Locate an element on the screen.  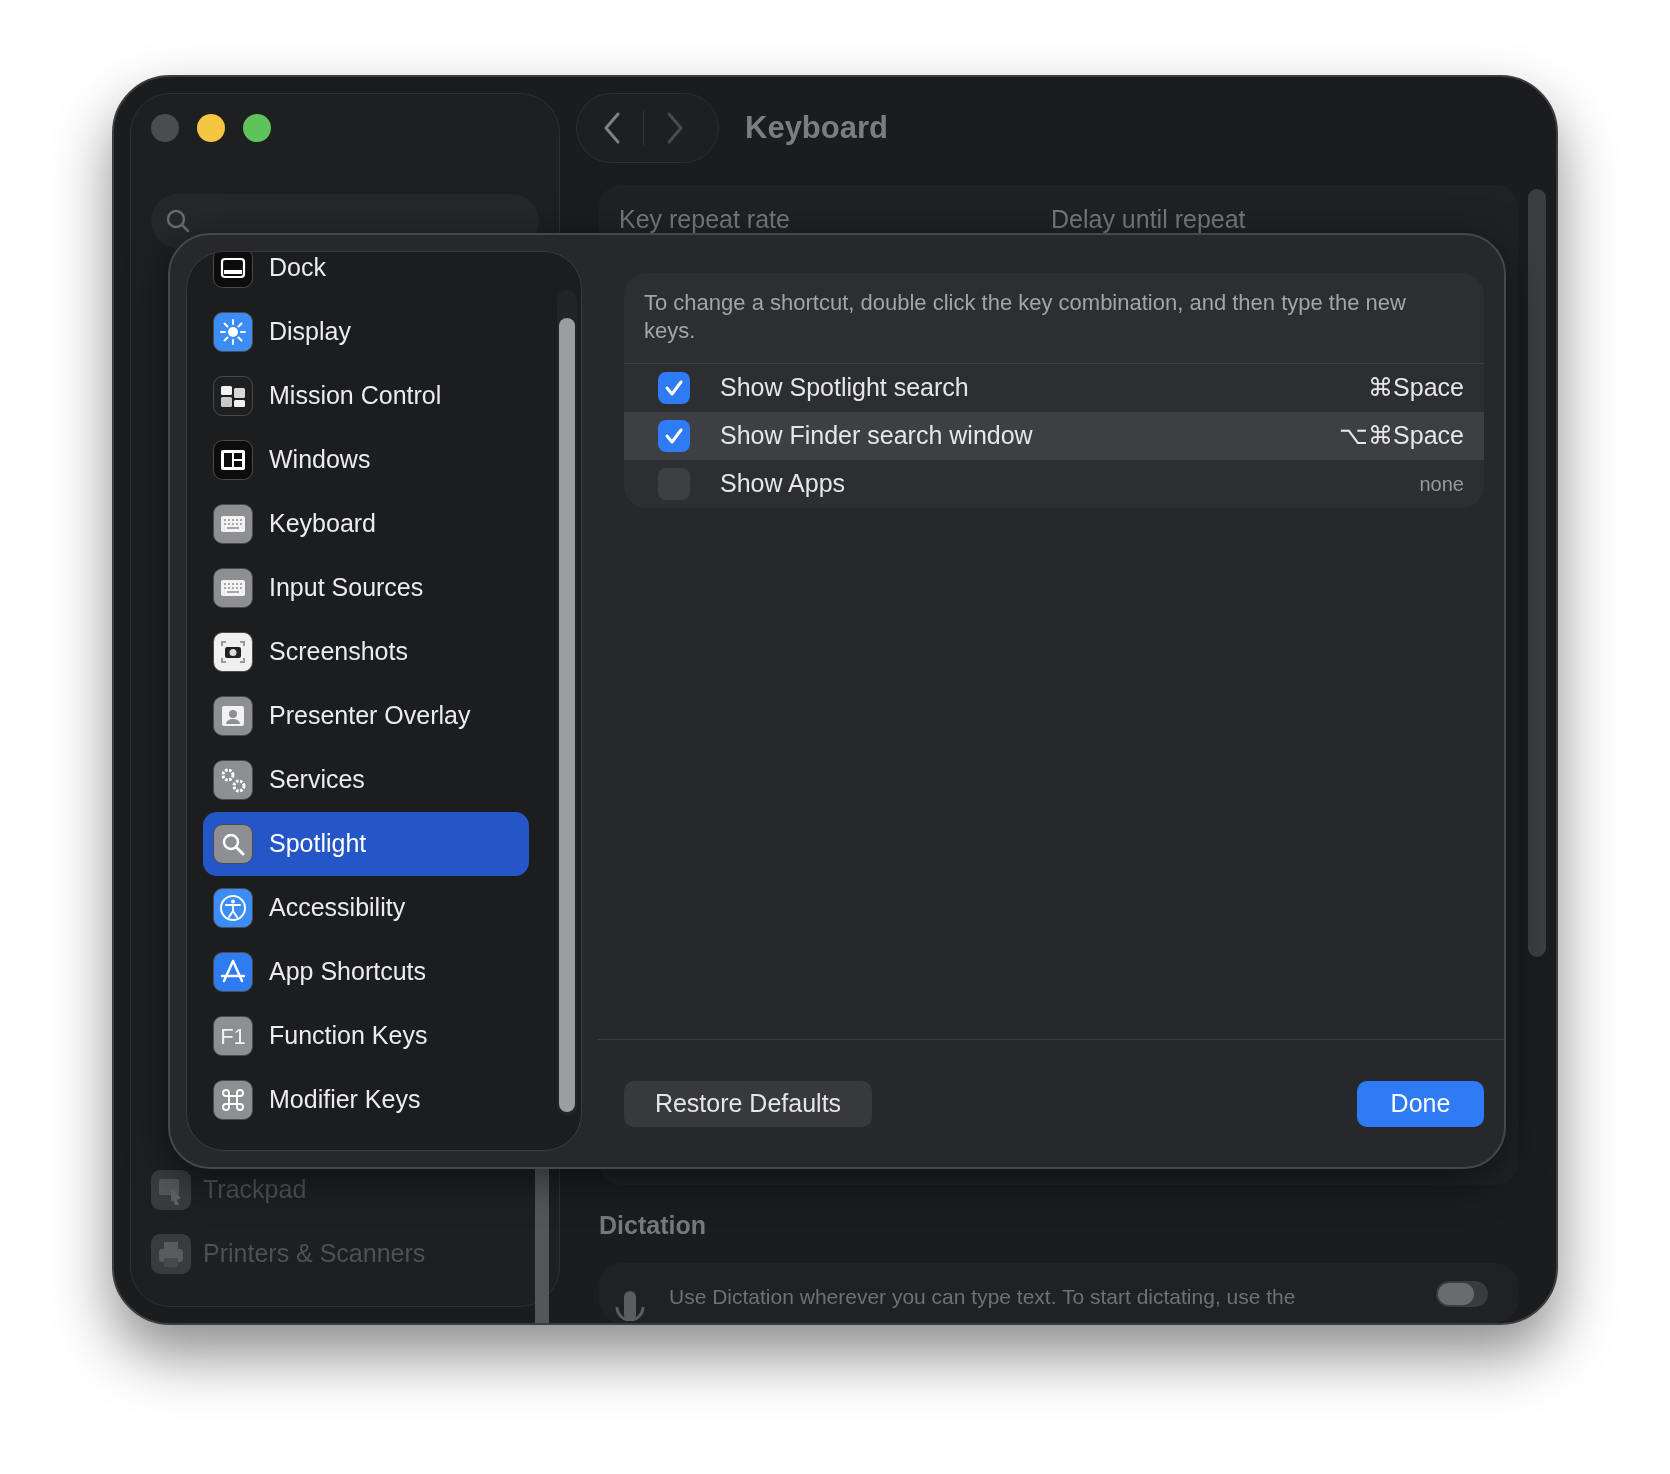
windows-grid-icon is located at coordinates (233, 396).